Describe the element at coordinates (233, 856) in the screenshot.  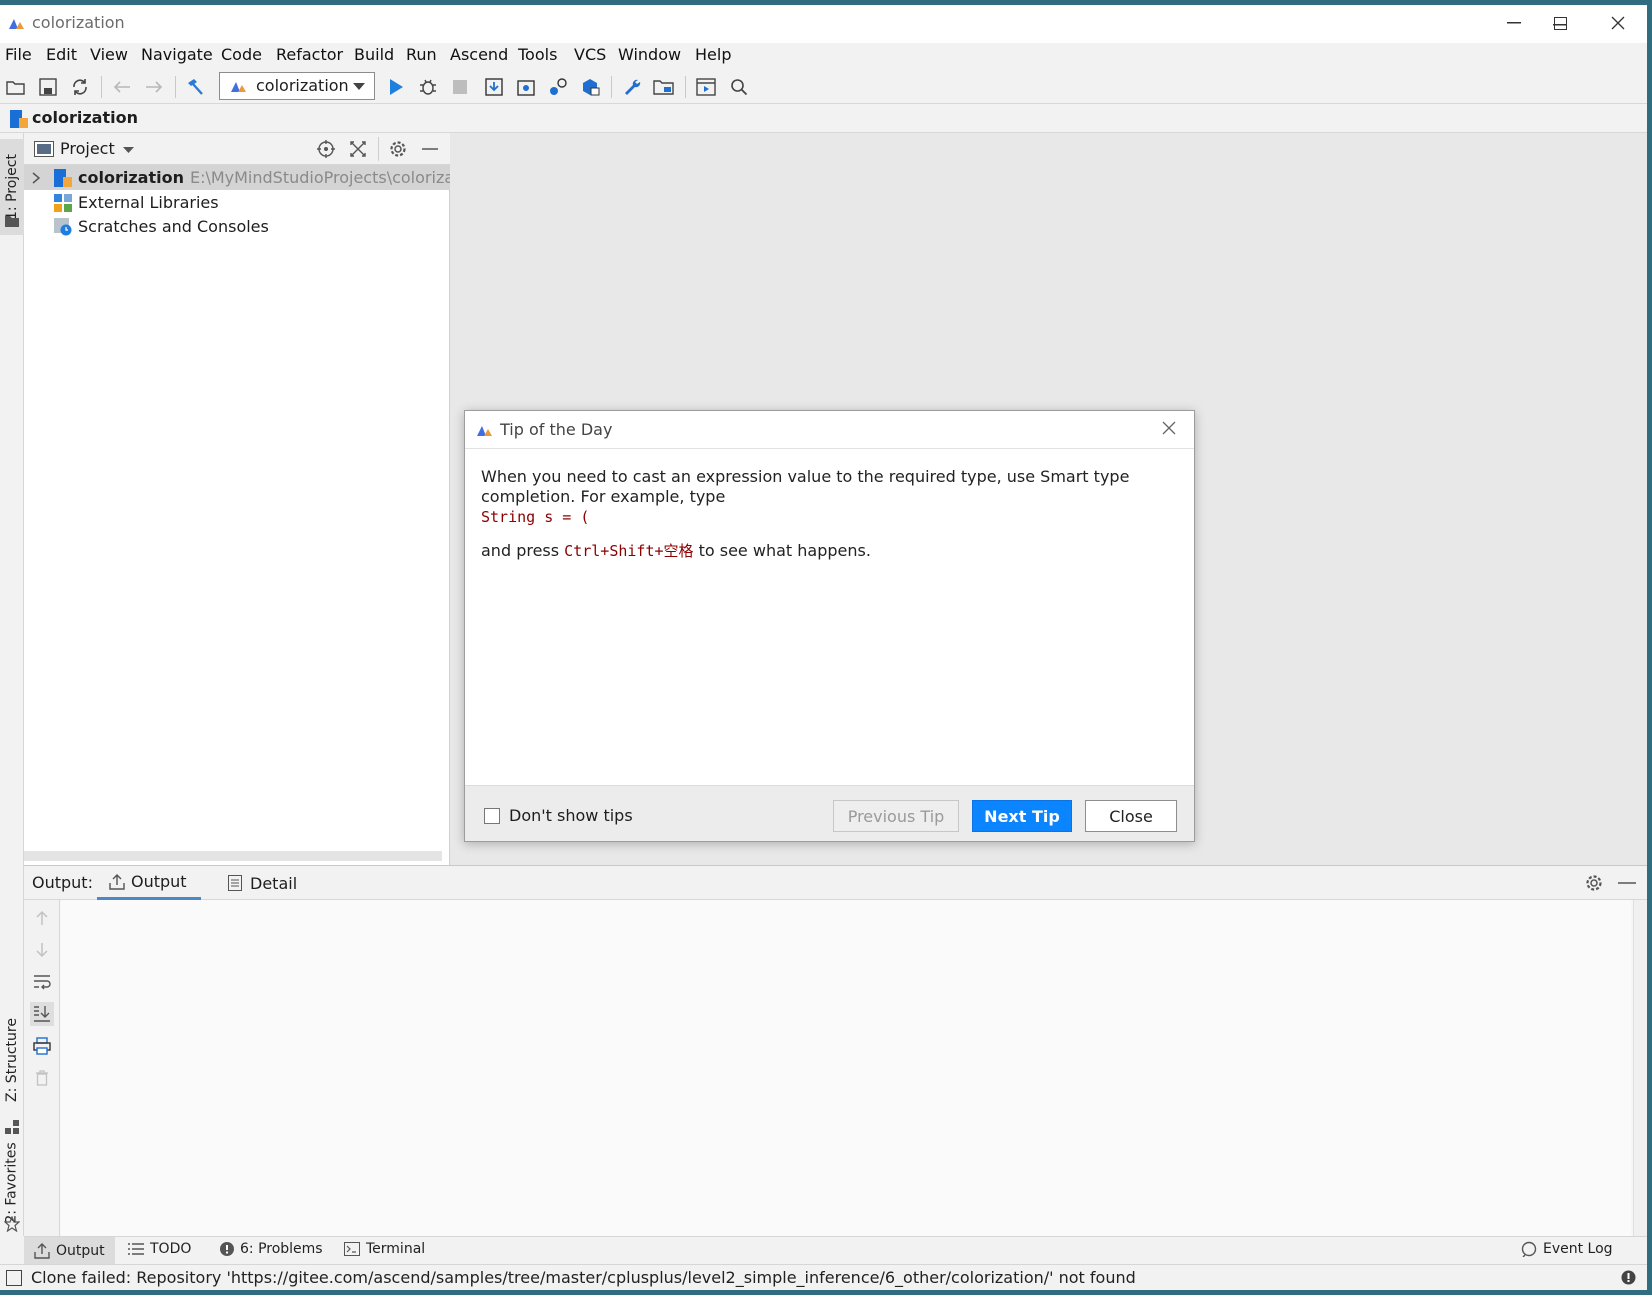
I see `horizontal-scrollbar` at that location.